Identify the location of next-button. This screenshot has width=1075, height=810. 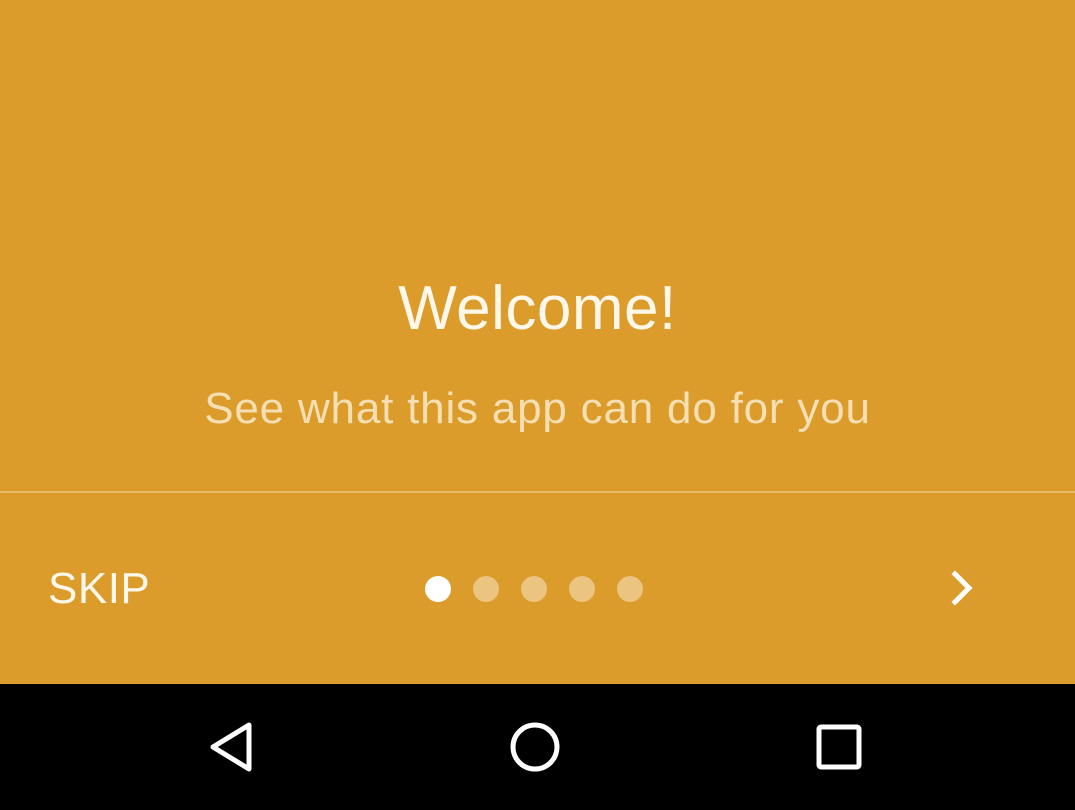
(962, 588).